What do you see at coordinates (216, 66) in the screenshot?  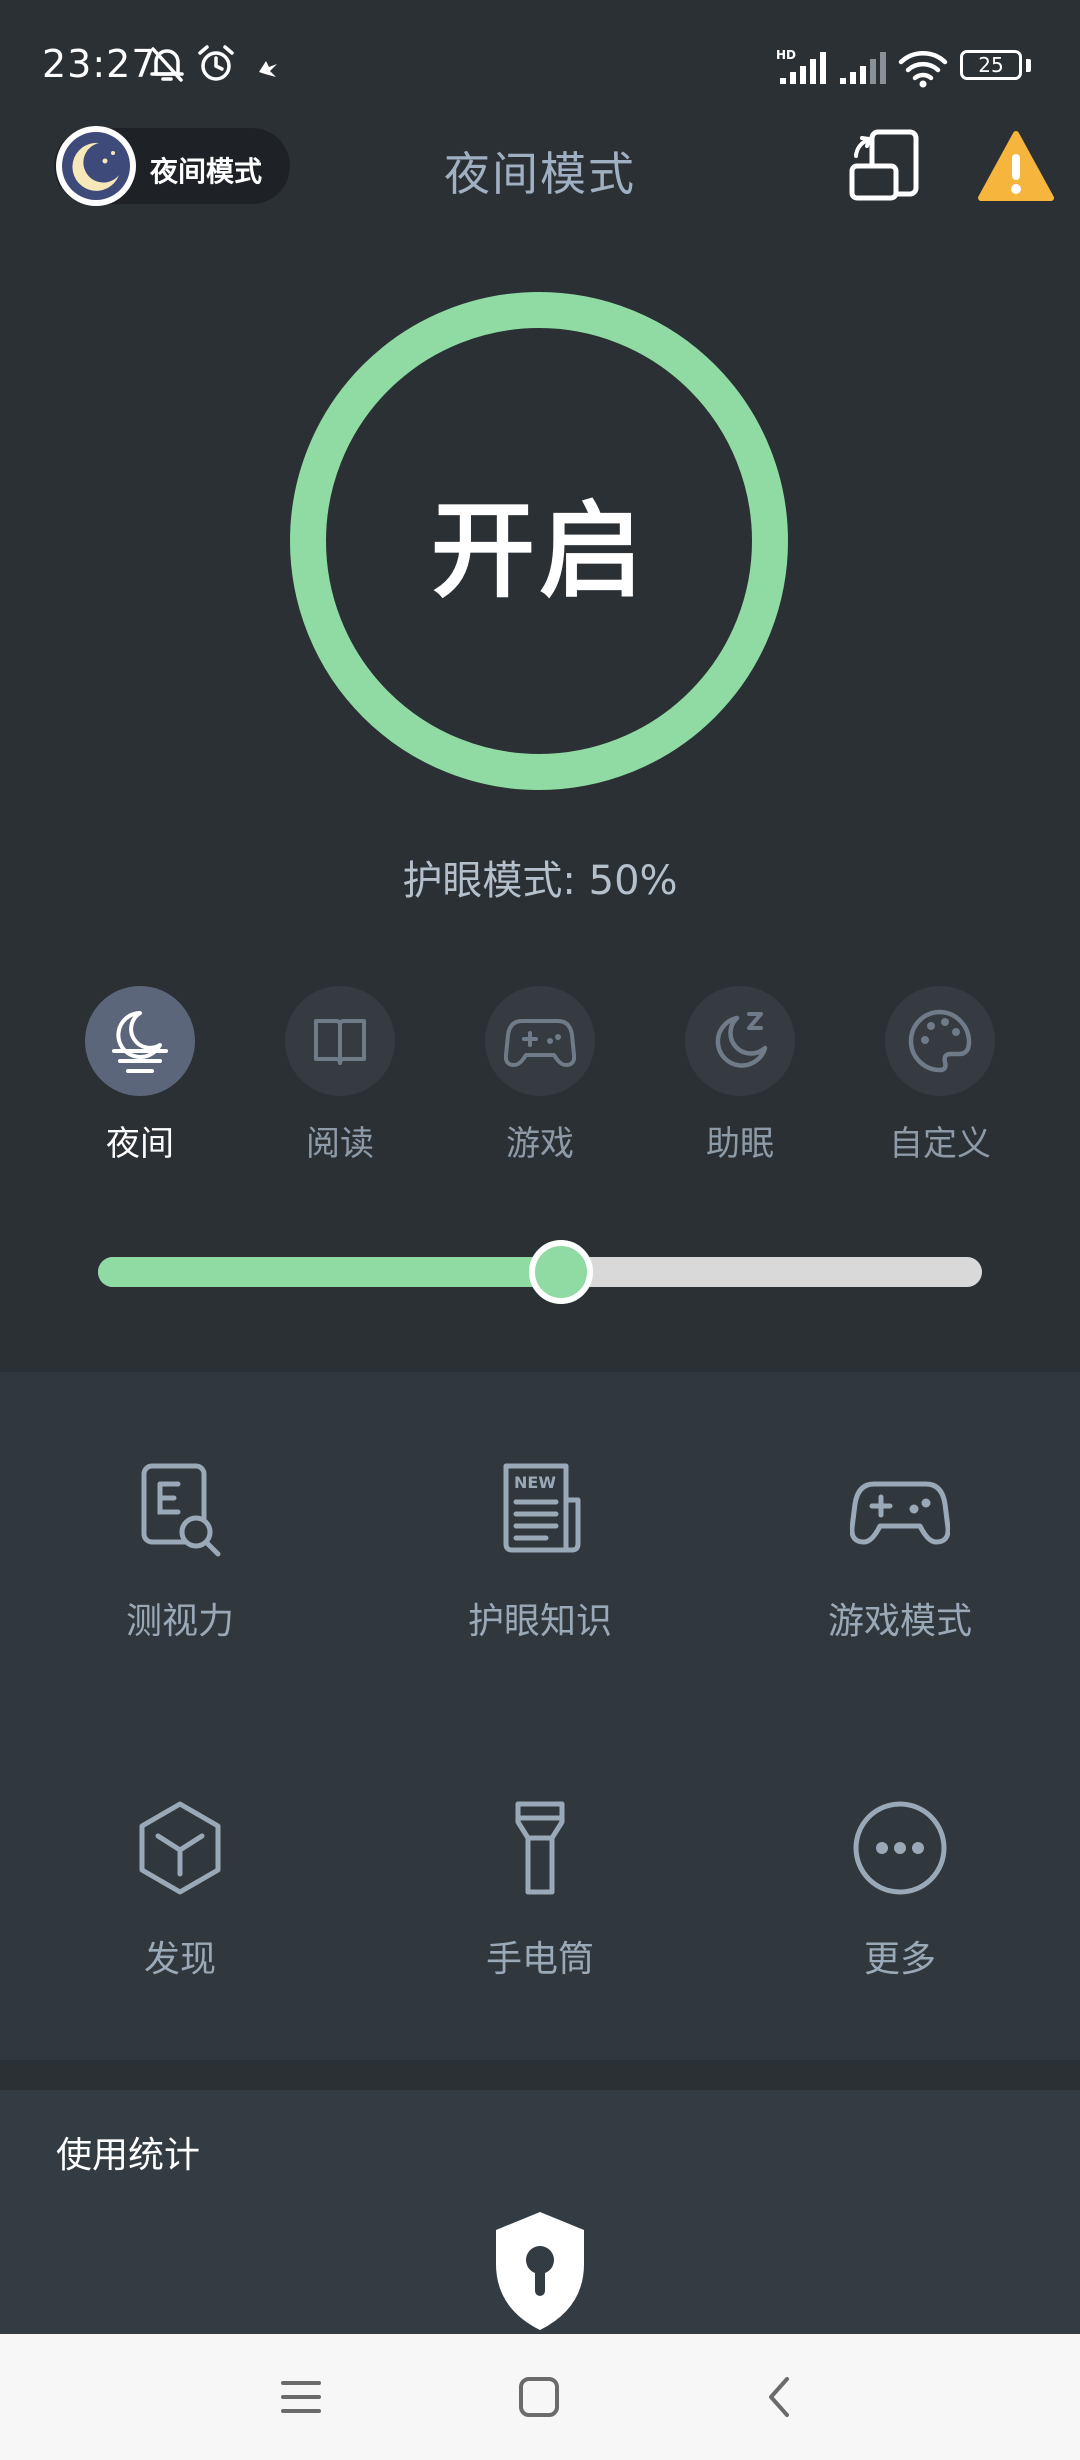 I see `alarm-icon` at bounding box center [216, 66].